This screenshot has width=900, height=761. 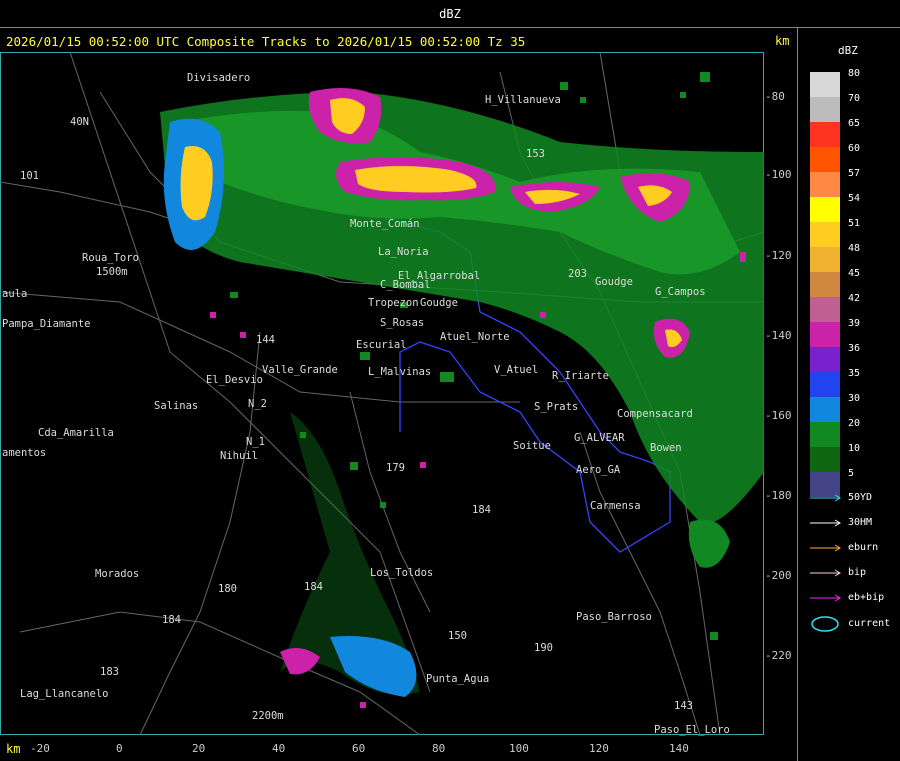 What do you see at coordinates (475, 337) in the screenshot?
I see `place-label: Atuel_Norte` at bounding box center [475, 337].